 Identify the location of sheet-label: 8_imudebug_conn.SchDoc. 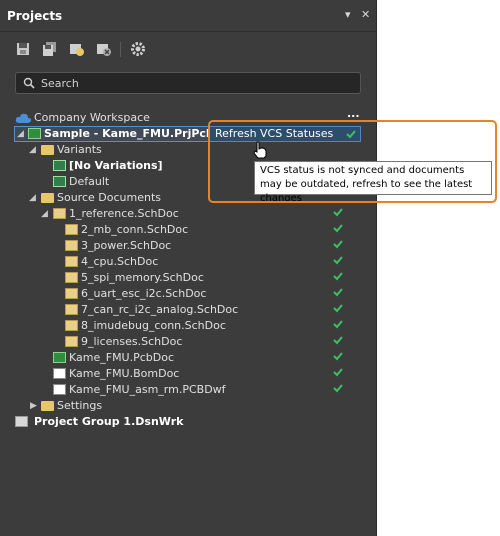
(153, 325).